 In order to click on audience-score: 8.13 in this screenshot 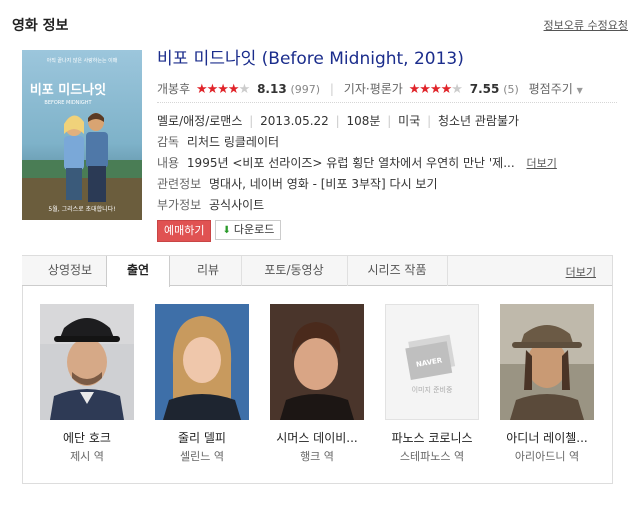, I will do `click(272, 89)`.